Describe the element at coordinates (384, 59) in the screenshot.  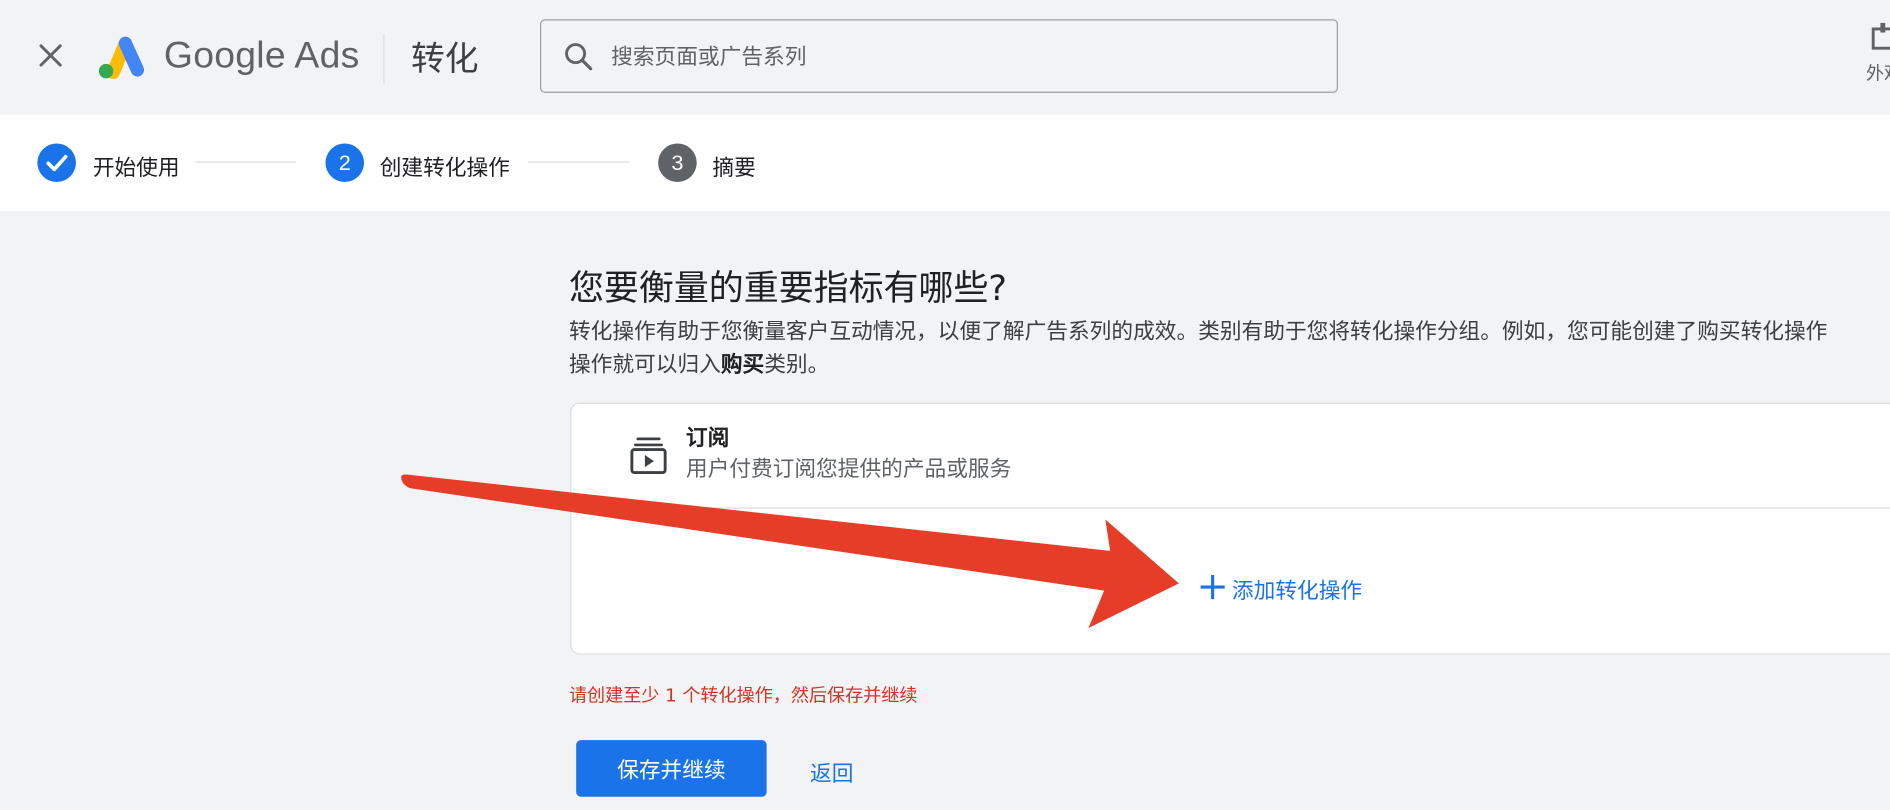
I see `header-divider` at that location.